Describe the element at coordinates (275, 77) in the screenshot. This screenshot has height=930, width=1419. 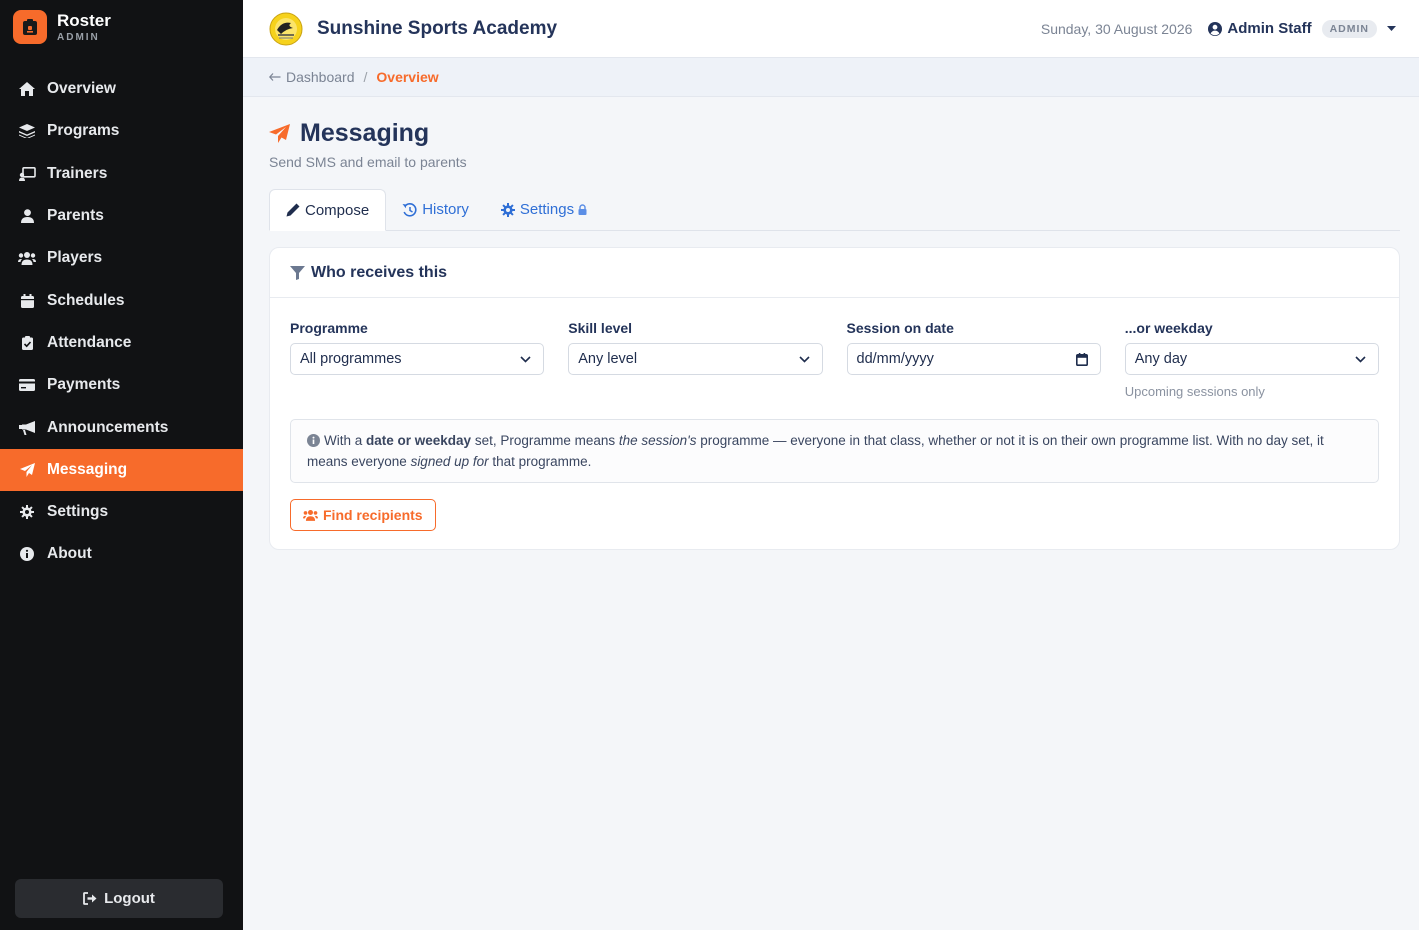
I see `arrow-left-icon` at that location.